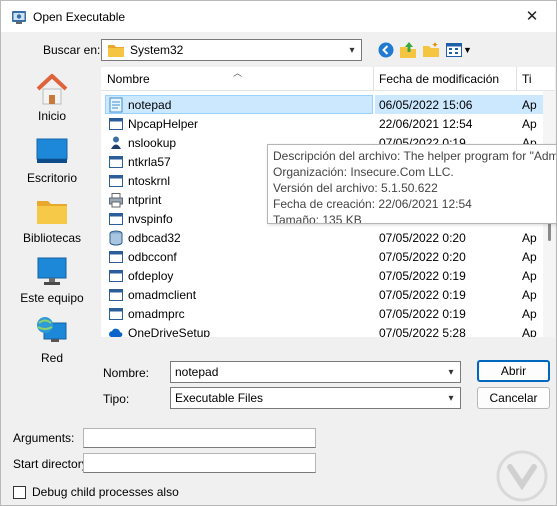 Image resolution: width=557 pixels, height=506 pixels. Describe the element at coordinates (239, 123) in the screenshot. I see `file-name-cell: NpcapHelper` at that location.